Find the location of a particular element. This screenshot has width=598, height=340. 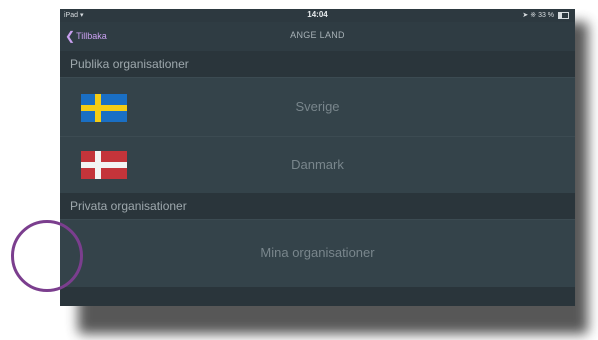

status-right: ➤ ※ 33 % is located at coordinates (545, 15).